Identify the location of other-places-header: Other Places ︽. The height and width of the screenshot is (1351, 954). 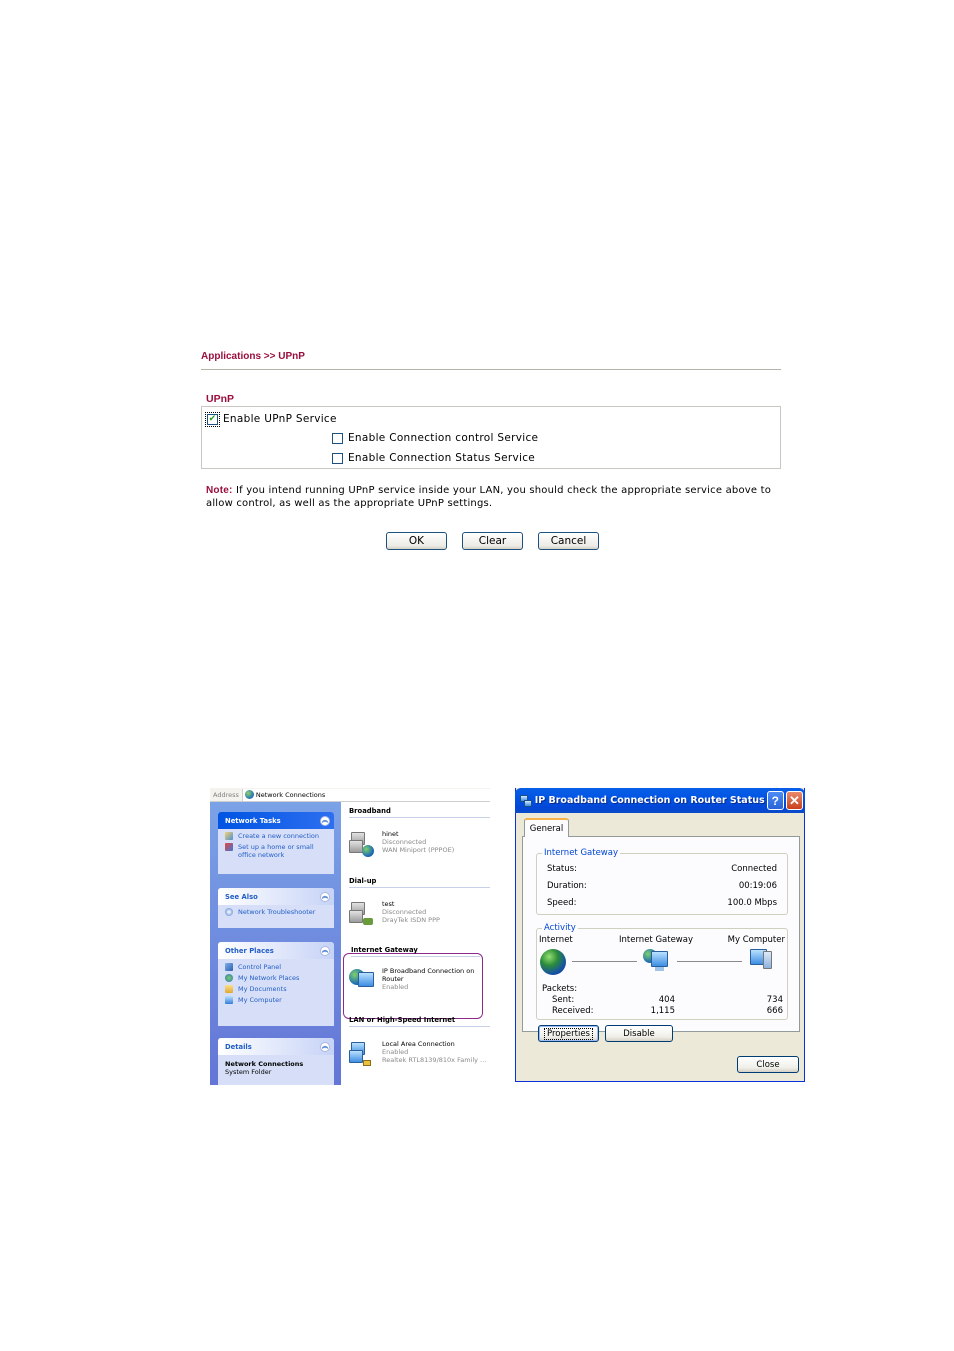
(276, 950).